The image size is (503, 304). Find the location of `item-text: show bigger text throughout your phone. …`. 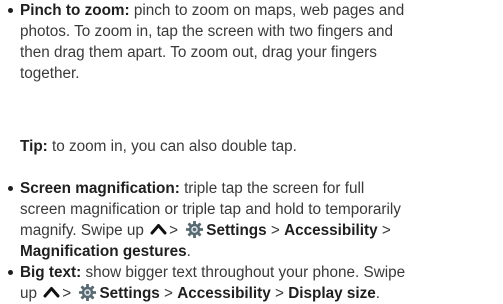

item-text: show bigger text throughout your phone. … is located at coordinates (245, 272).